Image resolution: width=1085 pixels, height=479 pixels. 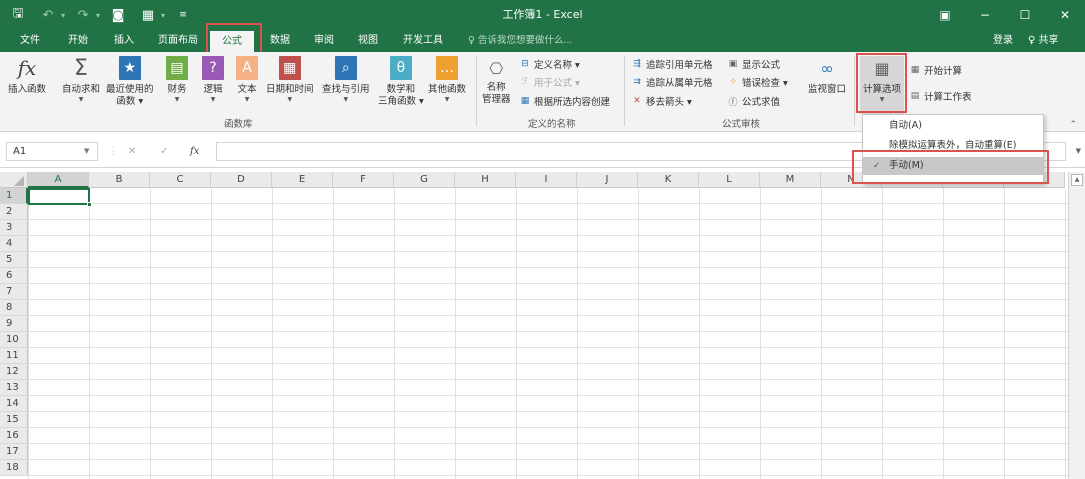 What do you see at coordinates (447, 80) in the screenshot?
I see `more-functions-button: … 其他函数 ▼` at bounding box center [447, 80].